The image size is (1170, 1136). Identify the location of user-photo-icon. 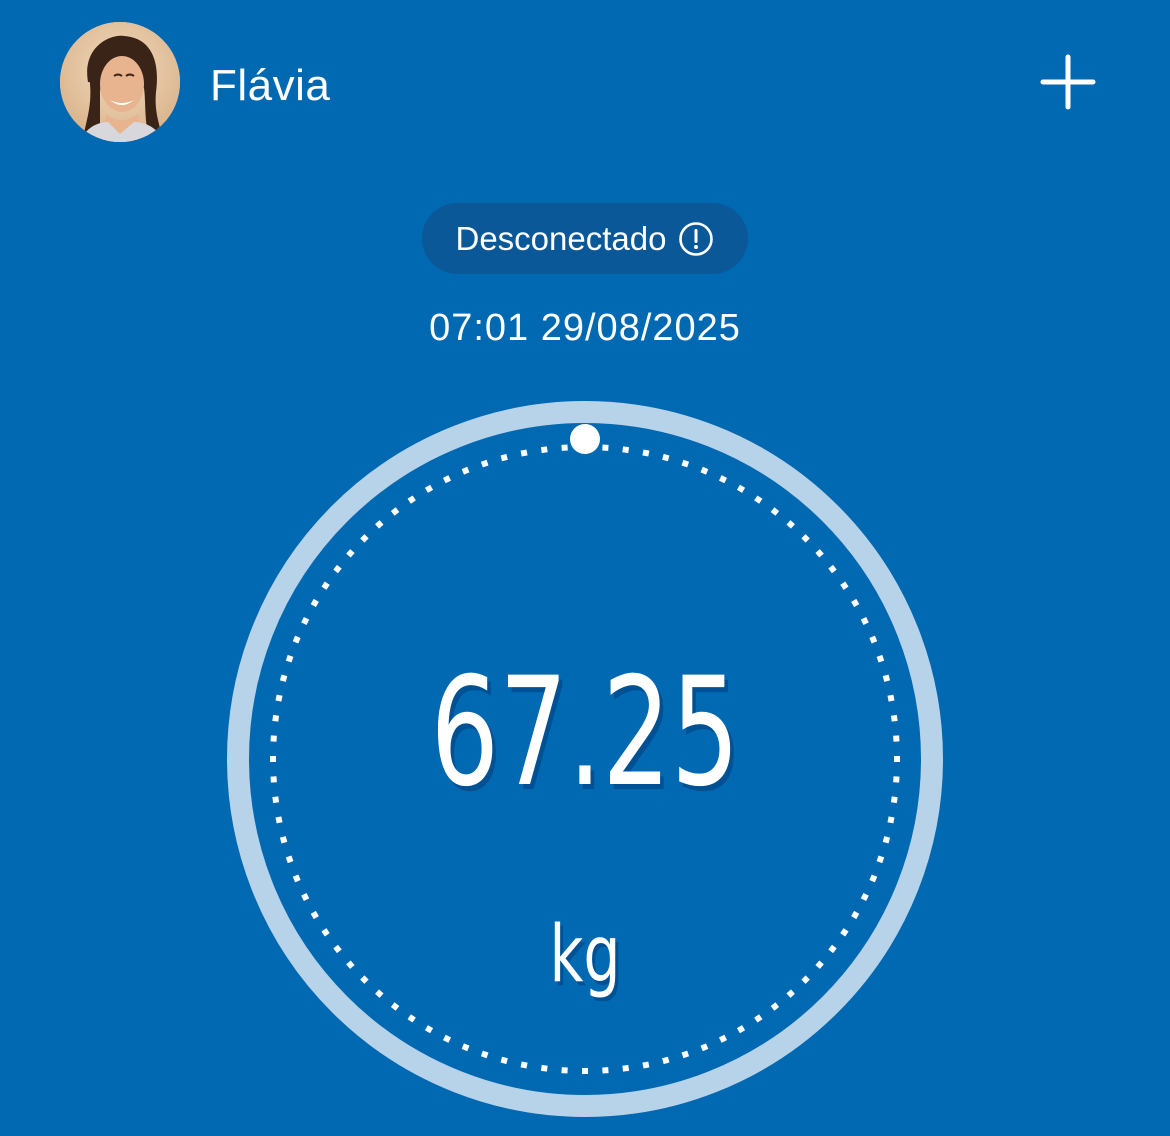
(120, 82).